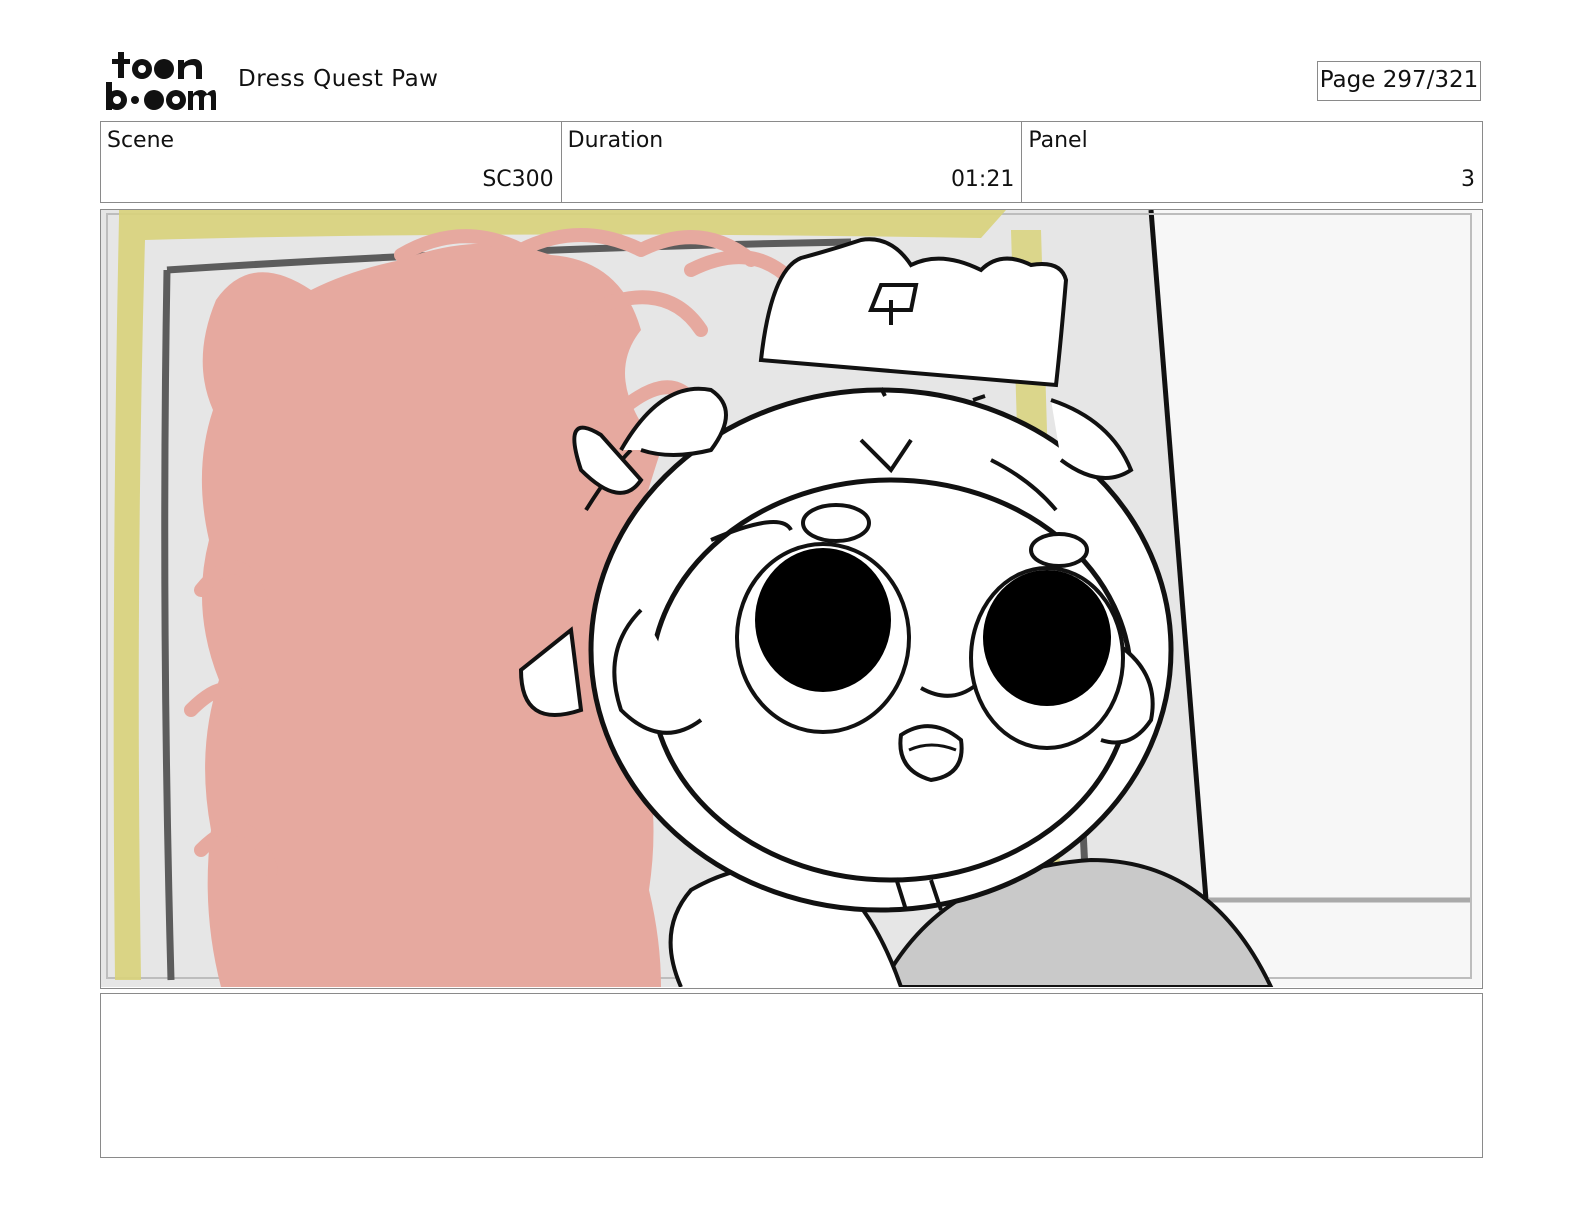 The height and width of the screenshot is (1224, 1584). What do you see at coordinates (1058, 140) in the screenshot?
I see `panel-label: Panel` at bounding box center [1058, 140].